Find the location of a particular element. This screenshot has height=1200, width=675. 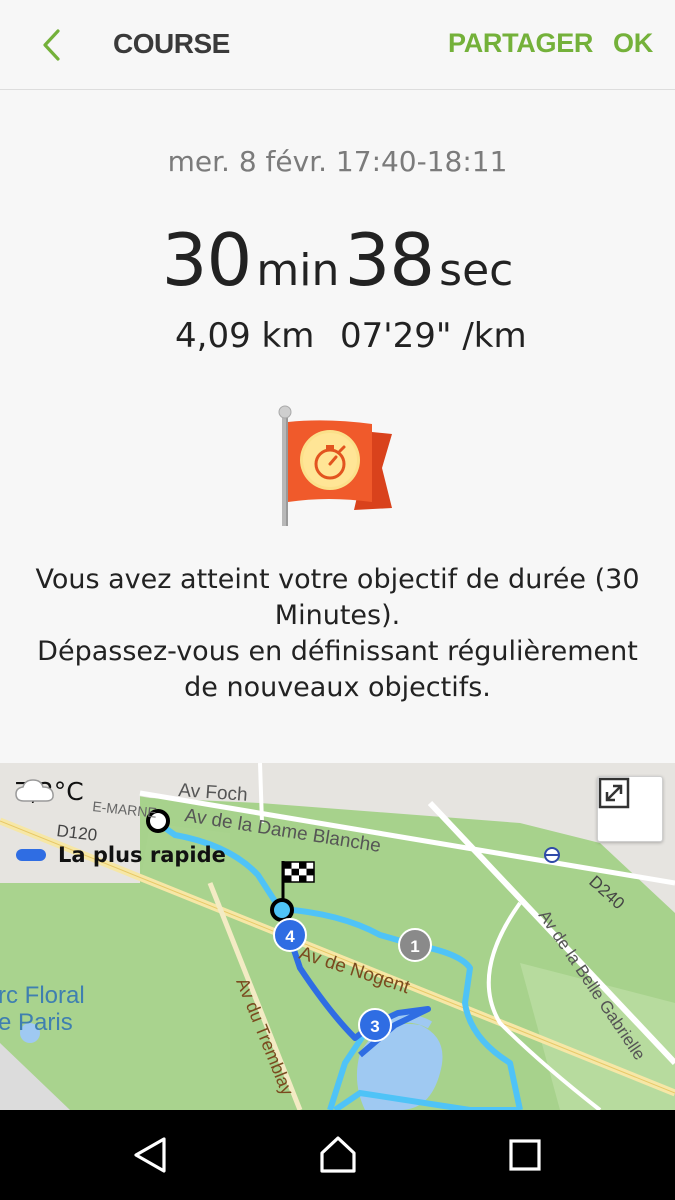

map-label-d240: D240 is located at coordinates (606, 892).